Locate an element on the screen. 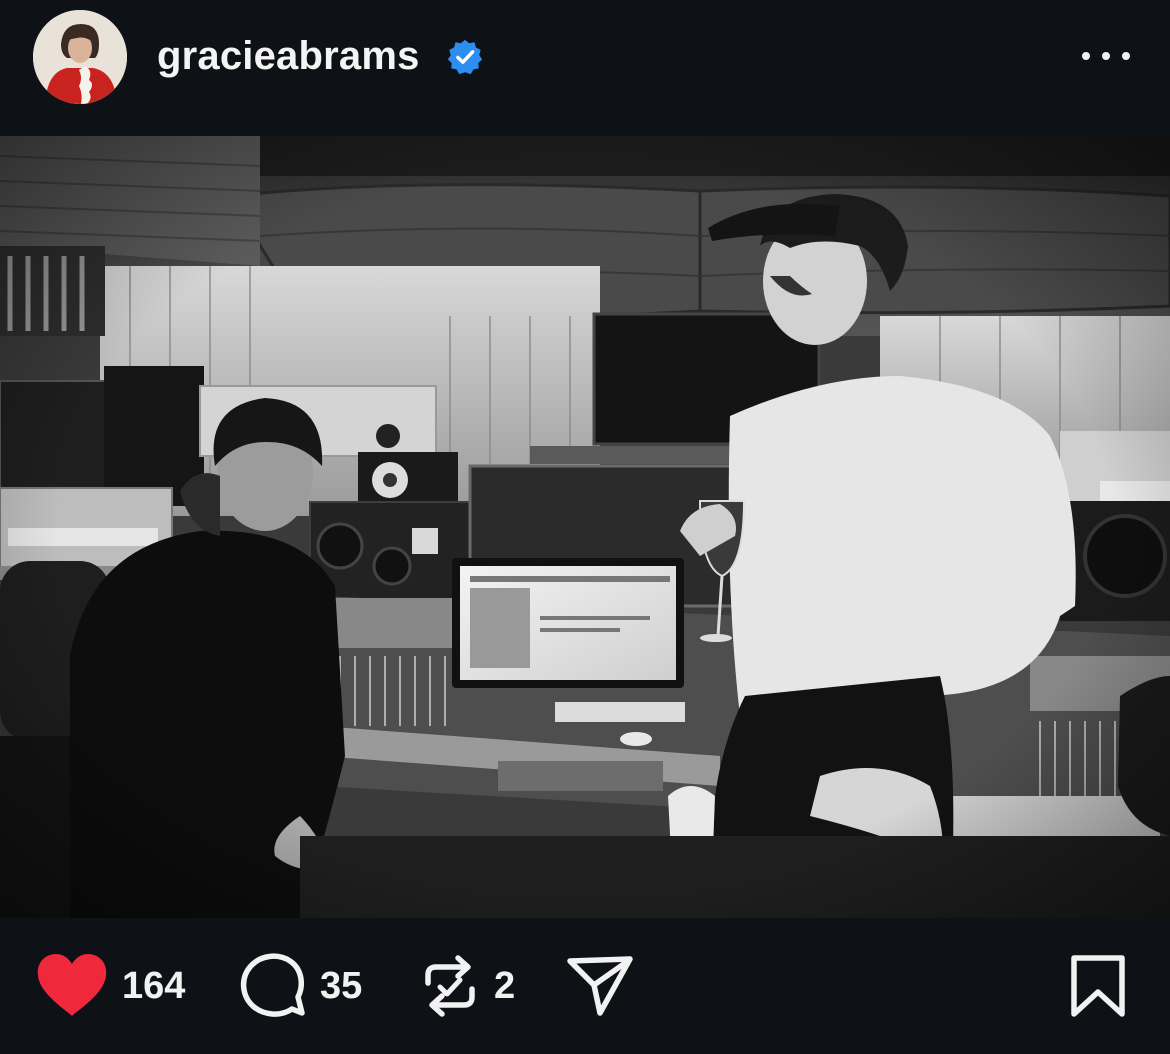 The width and height of the screenshot is (1170, 1054). post-actions-bar: 164 35 2 is located at coordinates (585, 986).